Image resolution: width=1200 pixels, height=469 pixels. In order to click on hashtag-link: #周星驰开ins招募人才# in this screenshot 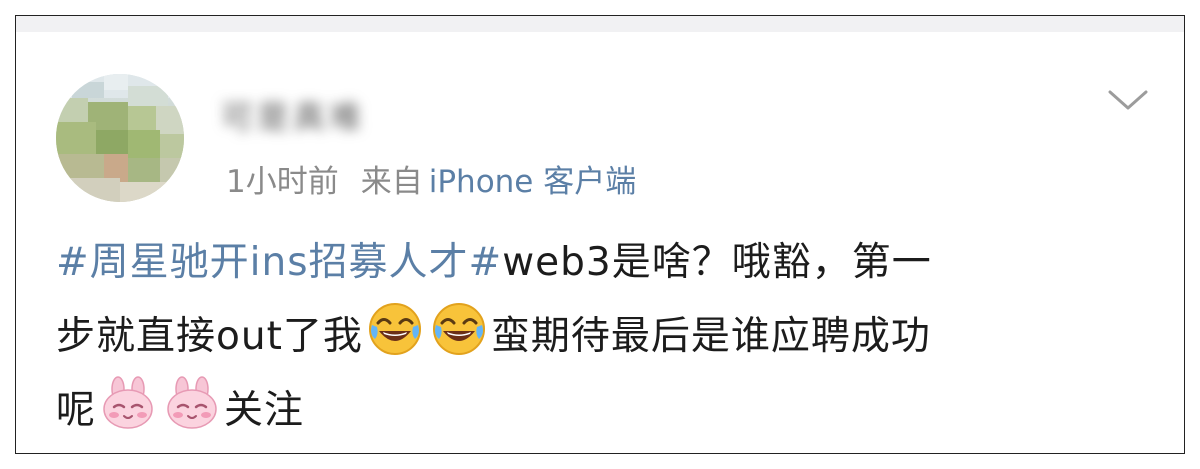, I will do `click(279, 262)`.